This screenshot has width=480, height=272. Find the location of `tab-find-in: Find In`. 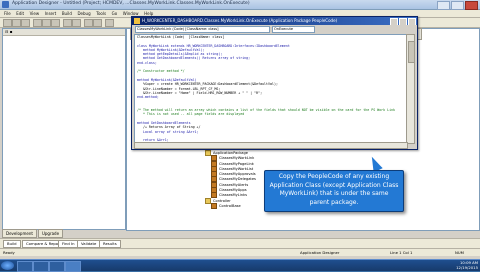

tab-find-in: Find In is located at coordinates (68, 244).